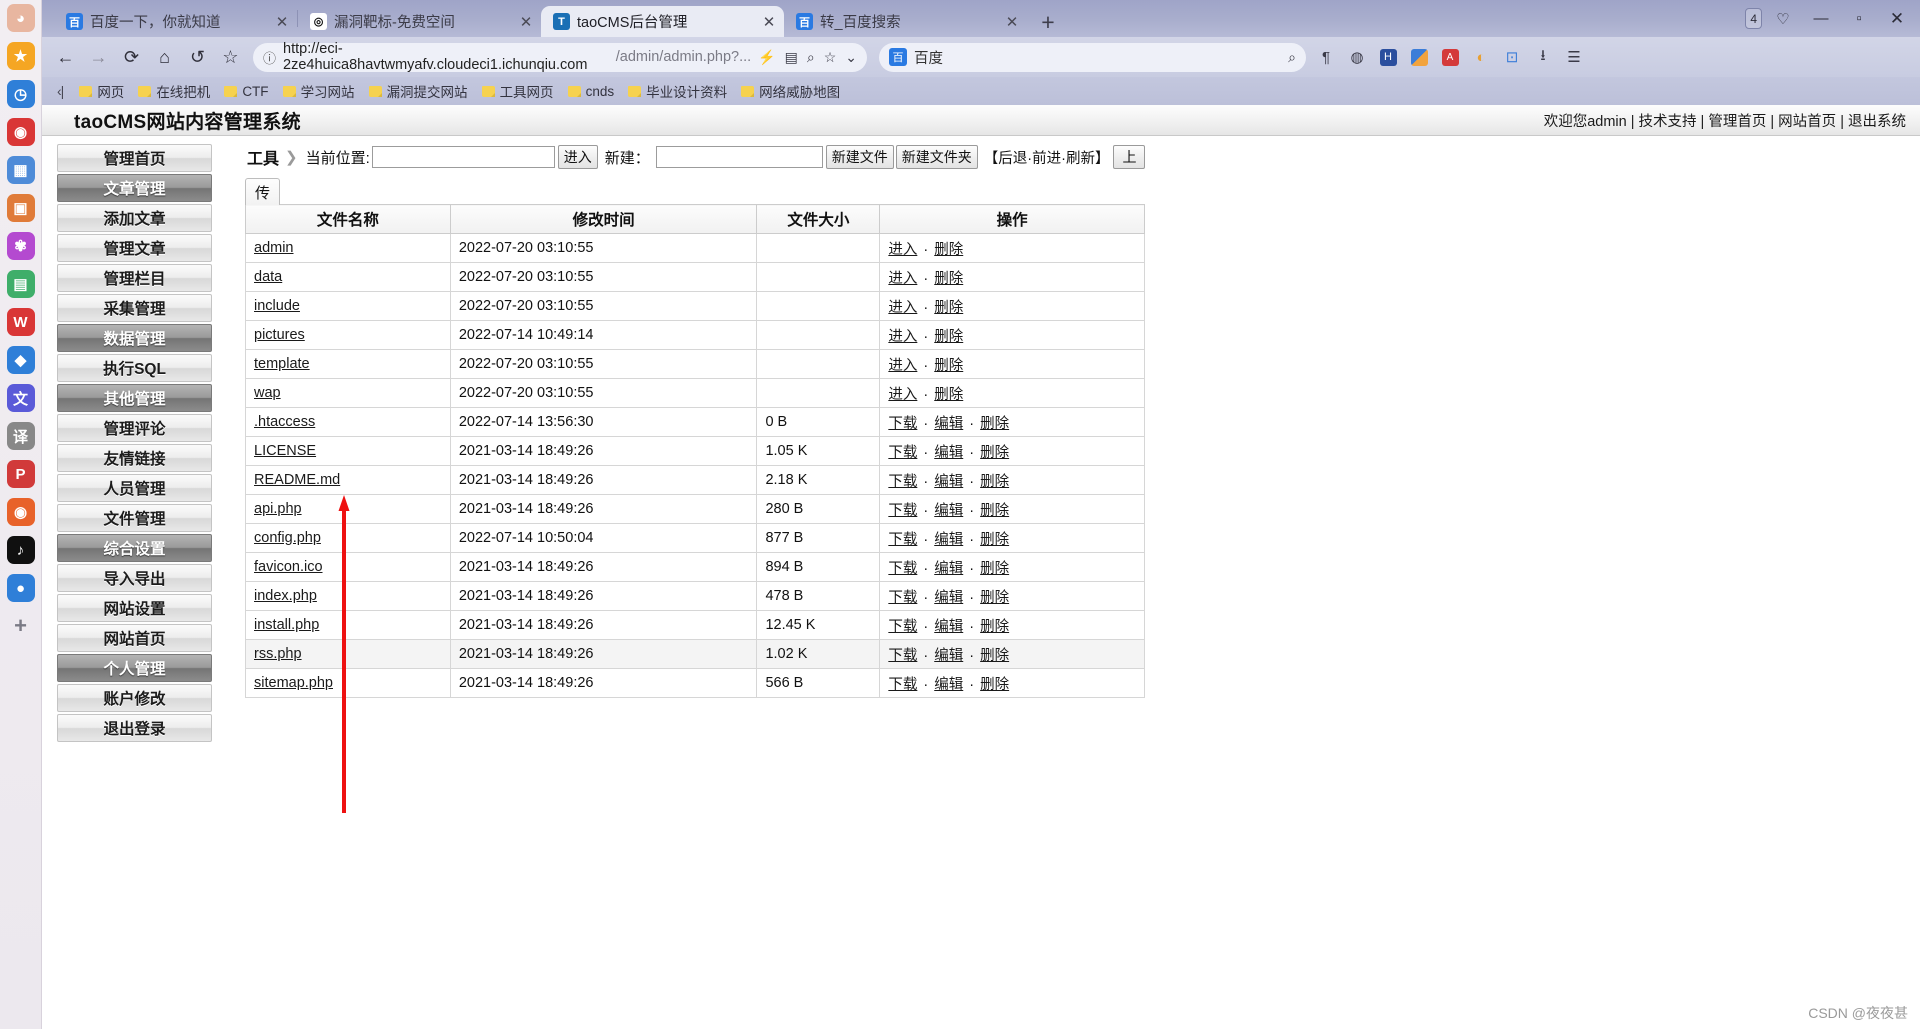  What do you see at coordinates (134, 728) in the screenshot?
I see `sidebar-item-退出登录: 退出登录` at bounding box center [134, 728].